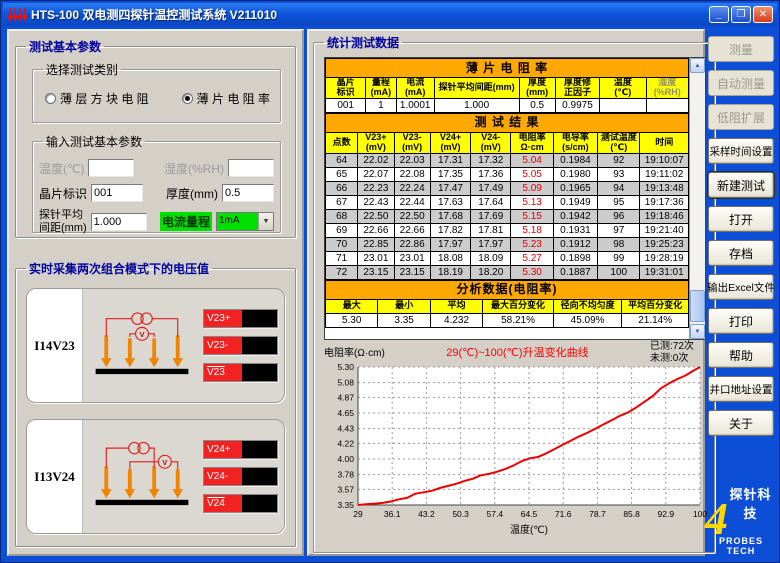 The height and width of the screenshot is (563, 780). I want to click on scrollbar-thumb, so click(697, 306).